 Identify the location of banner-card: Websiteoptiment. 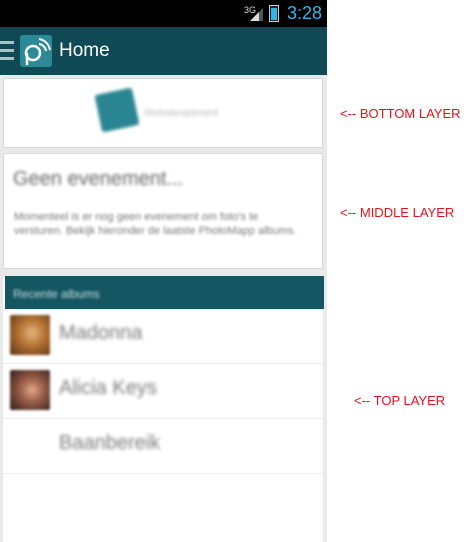
(163, 113).